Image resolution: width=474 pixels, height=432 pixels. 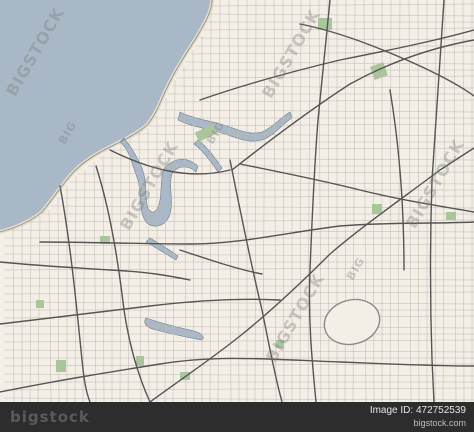 I want to click on footer-logo: bigstock, so click(x=50, y=417).